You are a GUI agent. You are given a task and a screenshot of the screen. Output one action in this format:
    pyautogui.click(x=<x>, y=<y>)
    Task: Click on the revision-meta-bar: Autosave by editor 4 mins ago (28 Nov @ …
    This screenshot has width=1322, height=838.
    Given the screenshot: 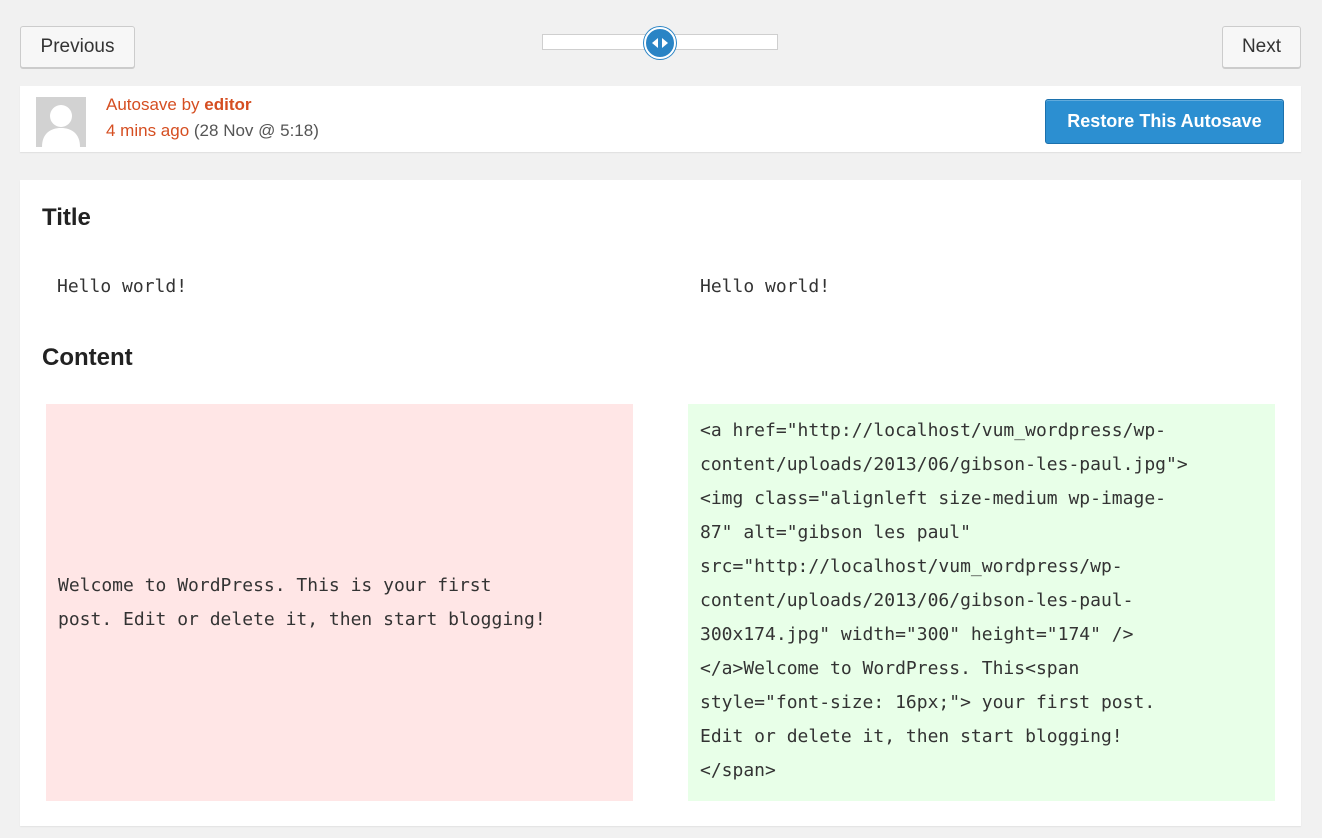 What is the action you would take?
    pyautogui.click(x=660, y=119)
    